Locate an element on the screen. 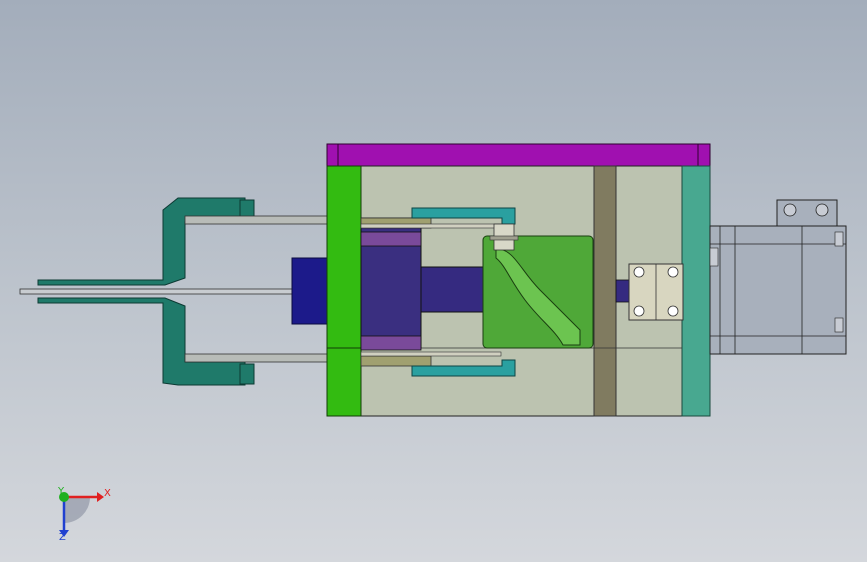 The width and height of the screenshot is (867, 562). nozzle-rod is located at coordinates (170, 291).